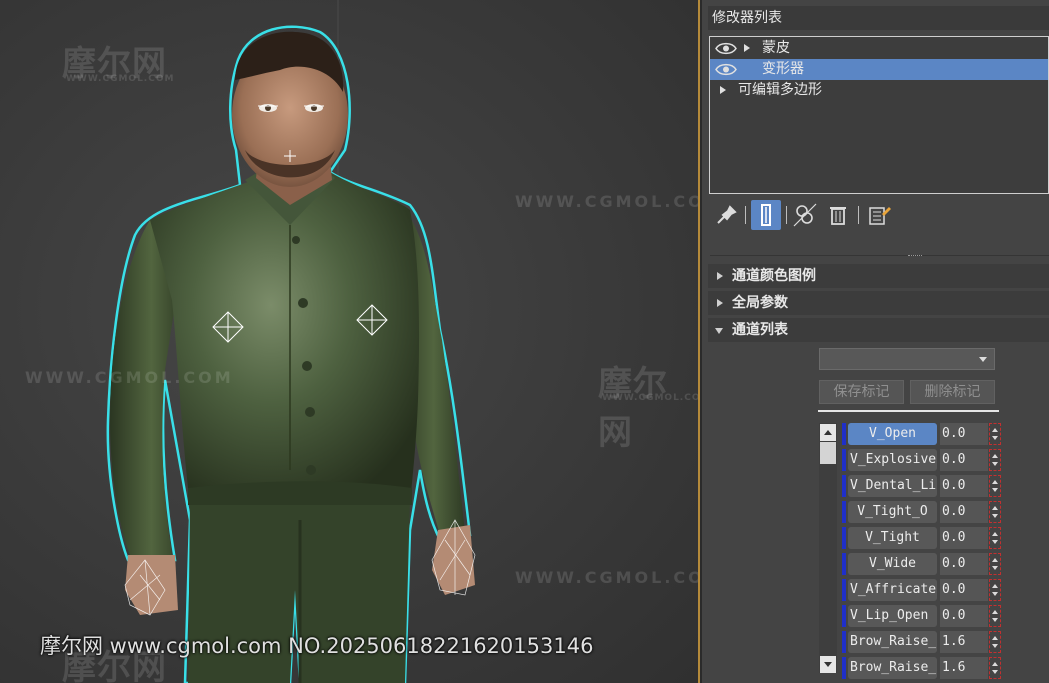  I want to click on rollout-label: 通道颜色图例, so click(774, 276).